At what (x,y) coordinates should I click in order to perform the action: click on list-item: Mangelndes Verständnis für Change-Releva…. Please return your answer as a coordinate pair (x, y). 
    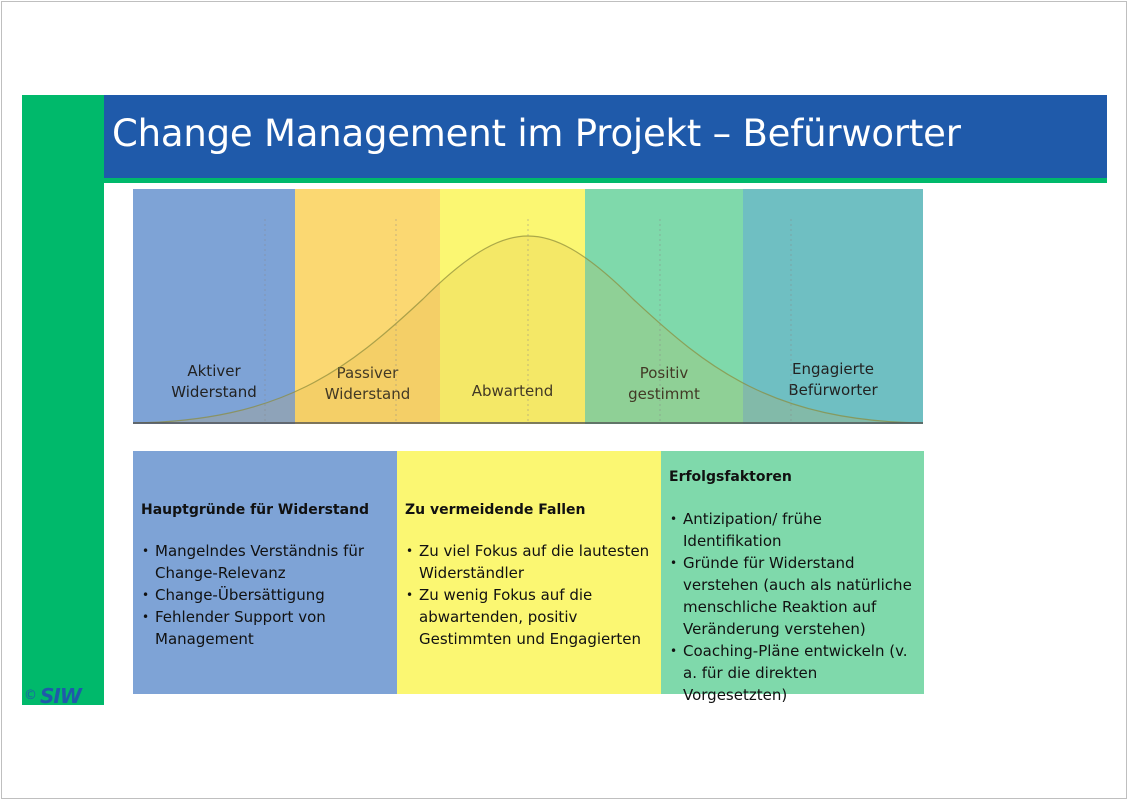
    Looking at the image, I should click on (266, 562).